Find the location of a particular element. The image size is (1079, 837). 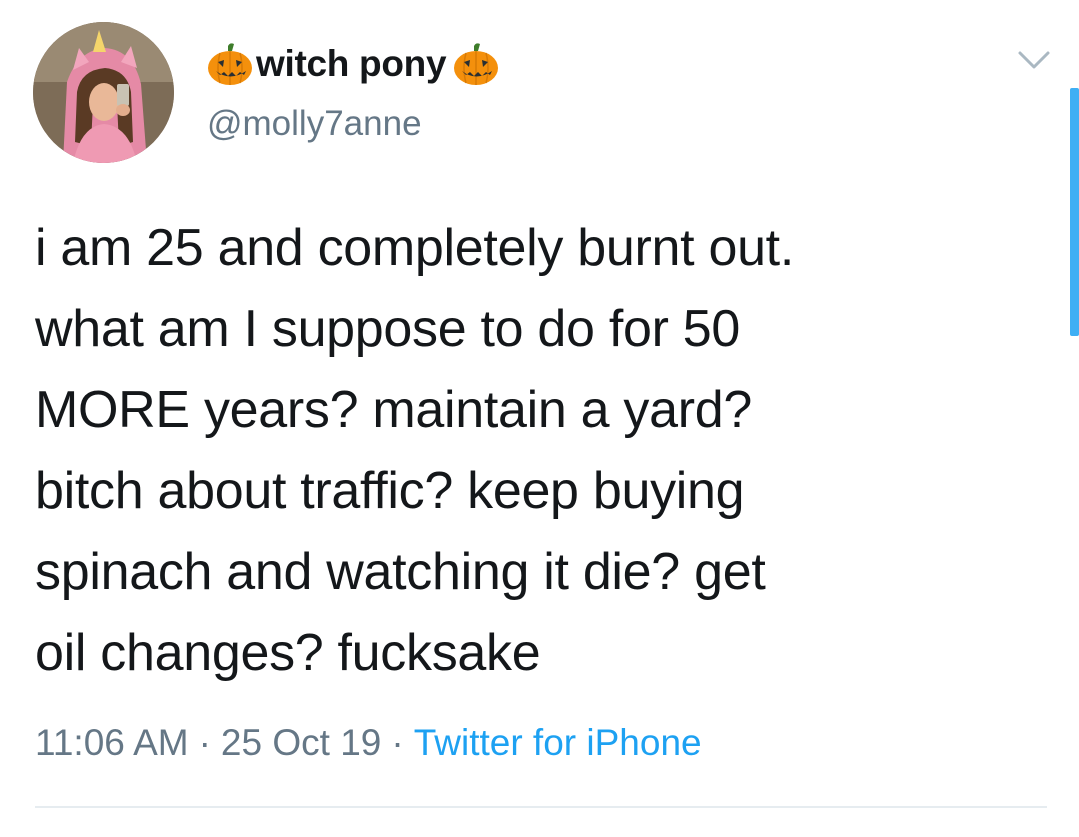

tweet-meta: 11:06 AM · 25 Oct 19 · Twitter for iPhone is located at coordinates (368, 743).